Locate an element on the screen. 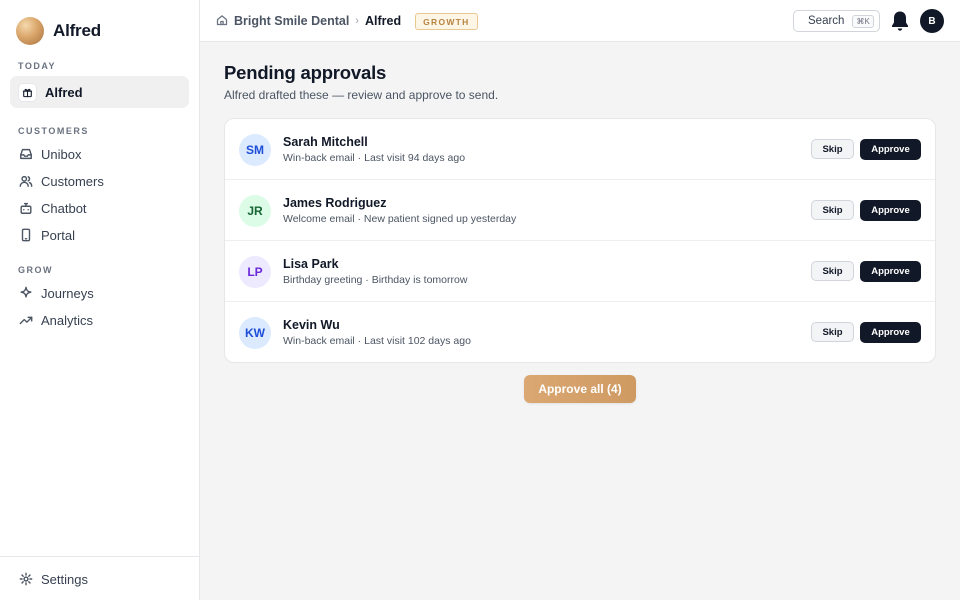  sidebar-item-label: Analytics is located at coordinates (67, 320).